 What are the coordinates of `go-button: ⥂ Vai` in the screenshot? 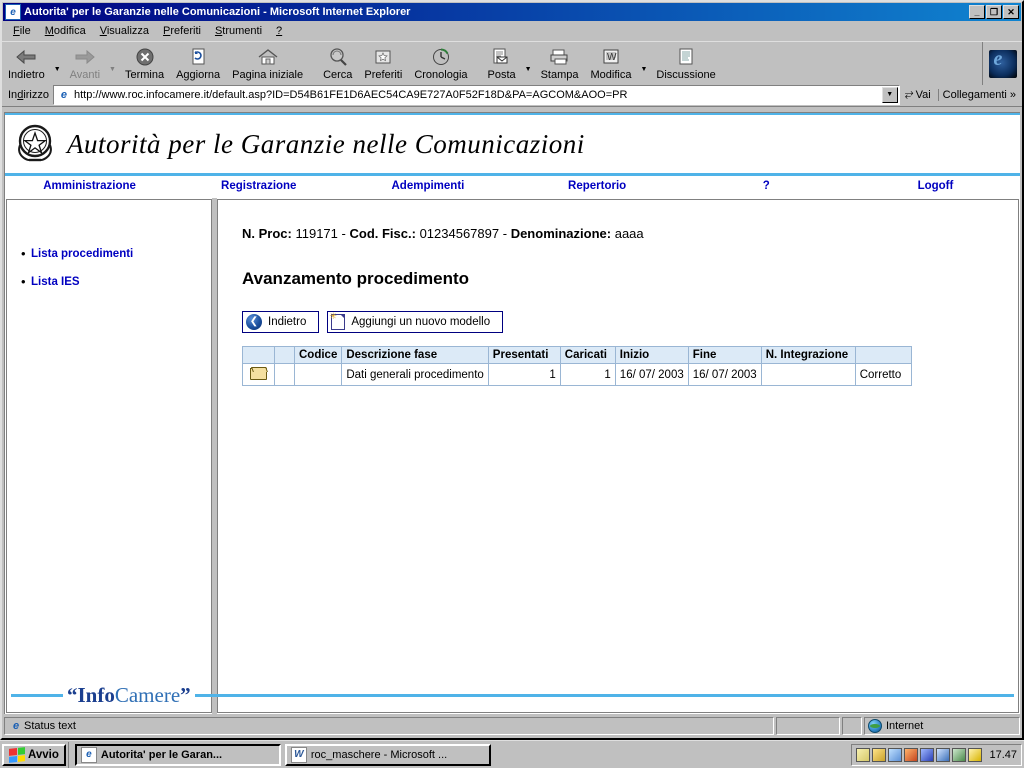 It's located at (918, 94).